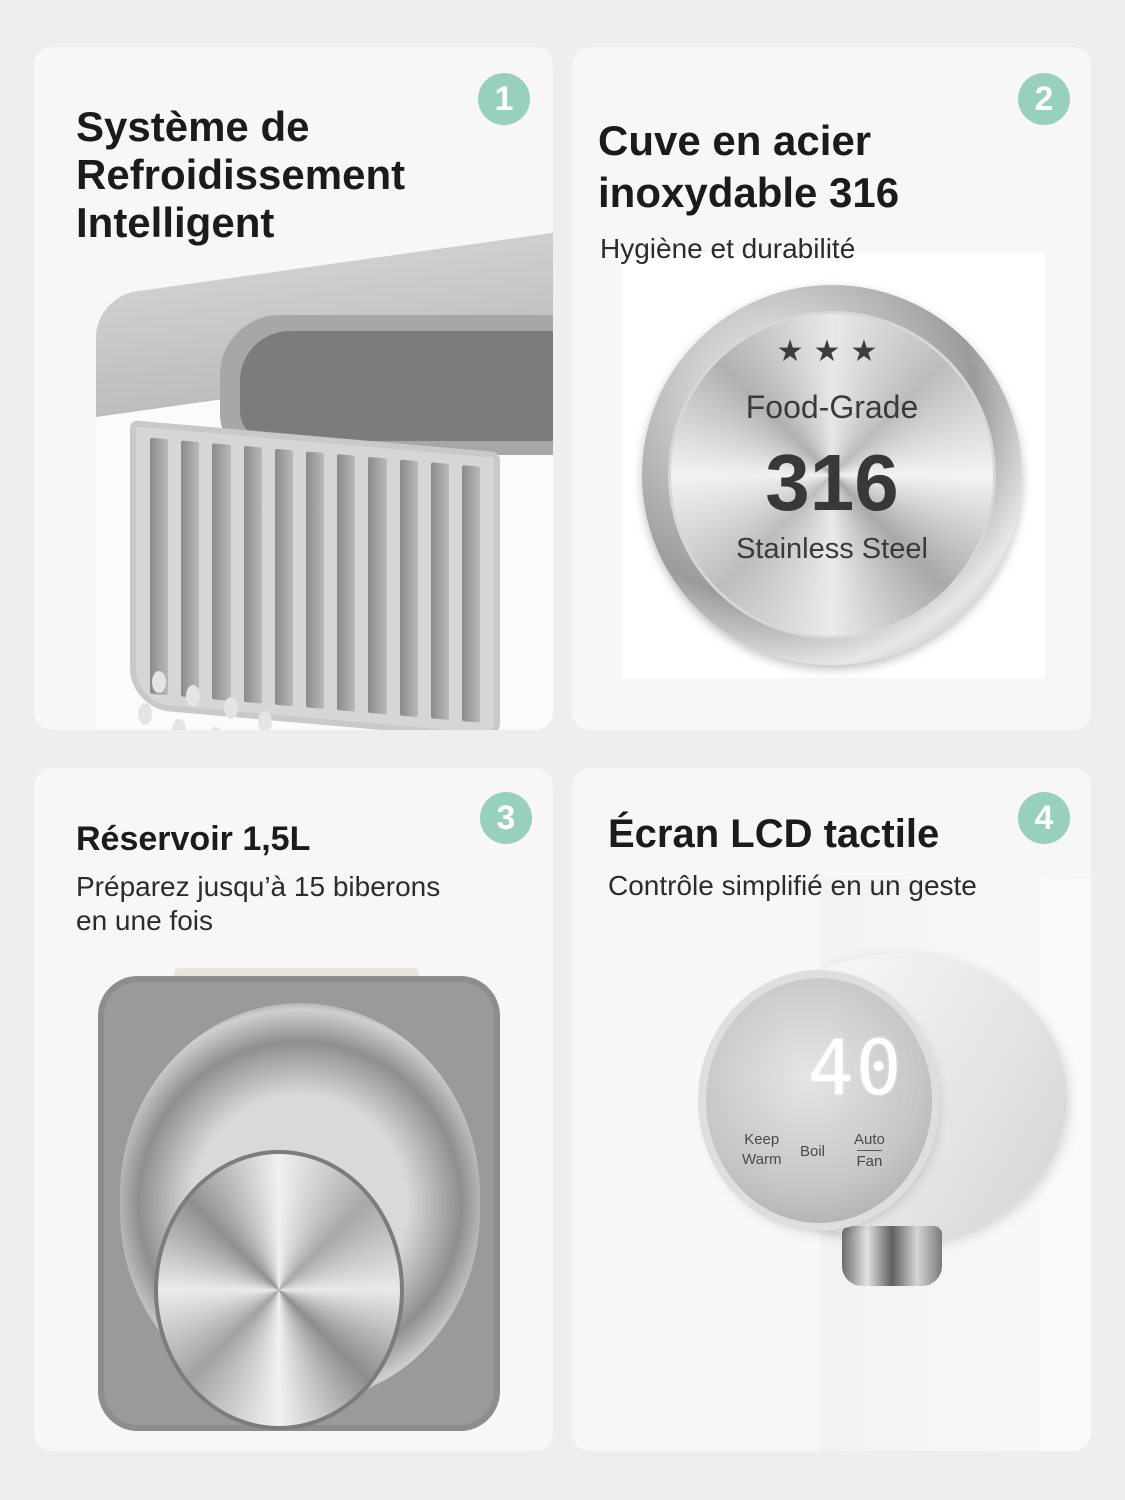 The image size is (1125, 1500). I want to click on boil-button: Boil, so click(812, 1152).